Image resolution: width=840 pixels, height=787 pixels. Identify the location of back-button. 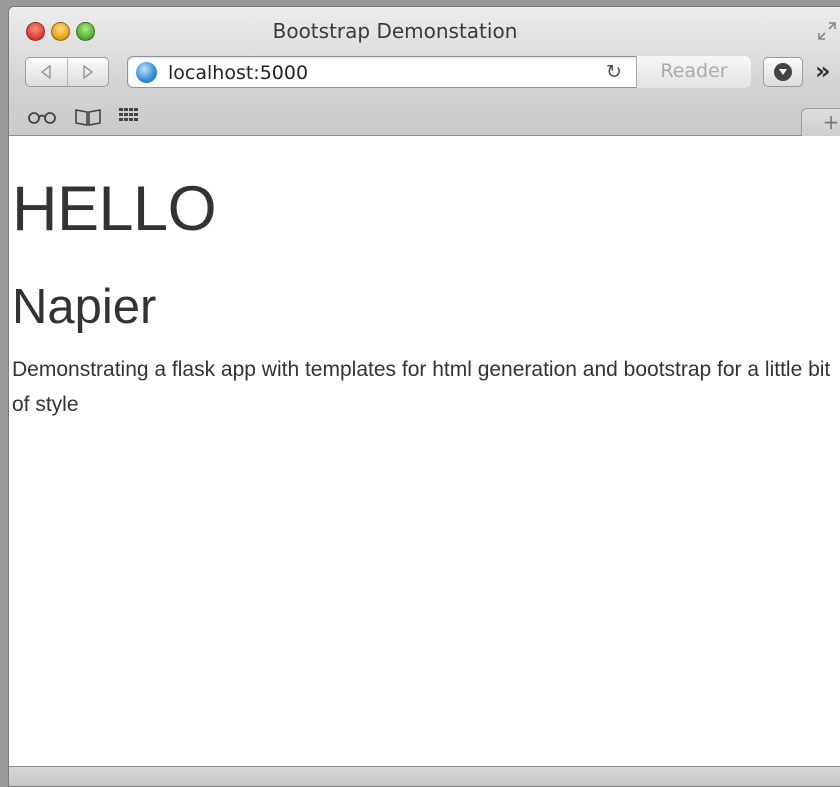
(46, 72).